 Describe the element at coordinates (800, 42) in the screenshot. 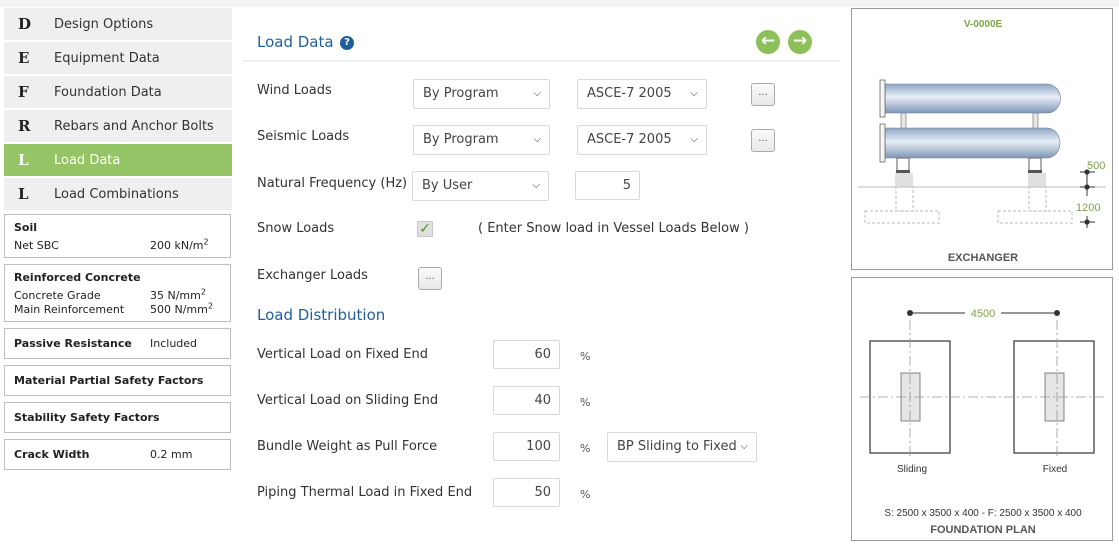

I see `next-arrow-icon: →` at that location.